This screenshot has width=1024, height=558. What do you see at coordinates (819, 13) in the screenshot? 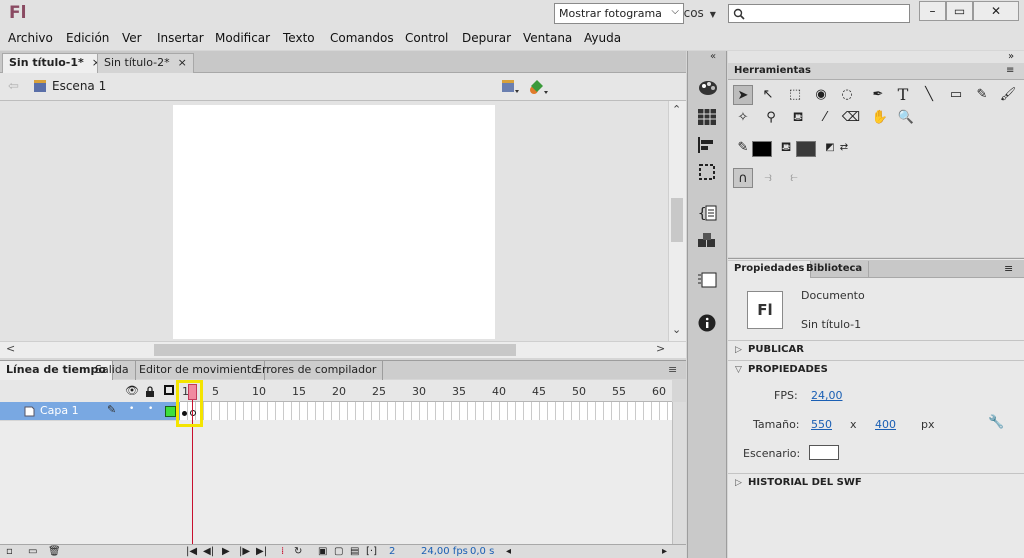
I see `search-input` at bounding box center [819, 13].